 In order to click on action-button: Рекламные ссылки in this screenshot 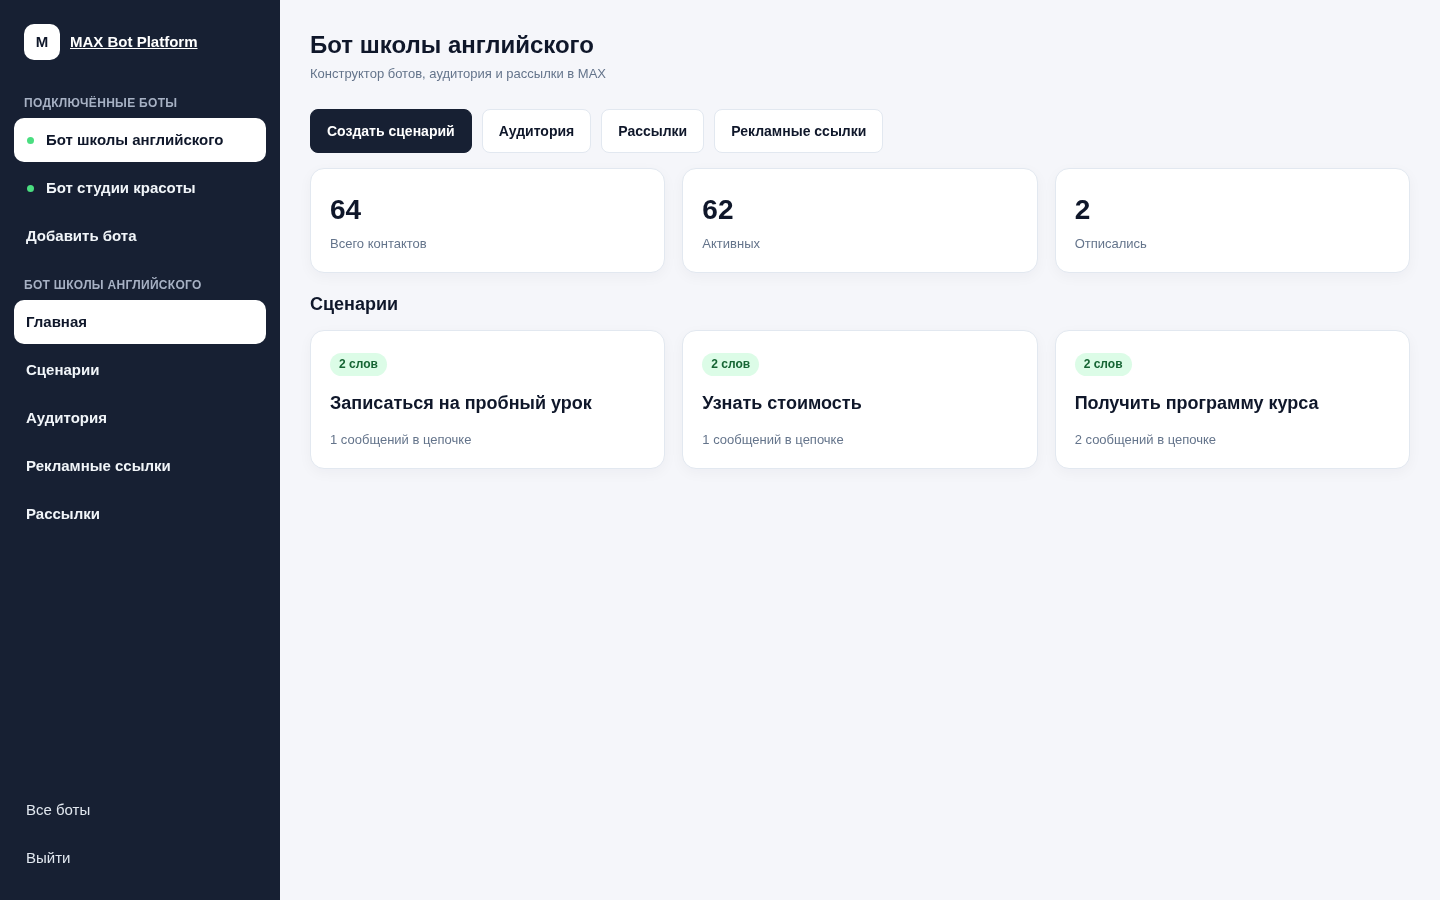, I will do `click(799, 131)`.